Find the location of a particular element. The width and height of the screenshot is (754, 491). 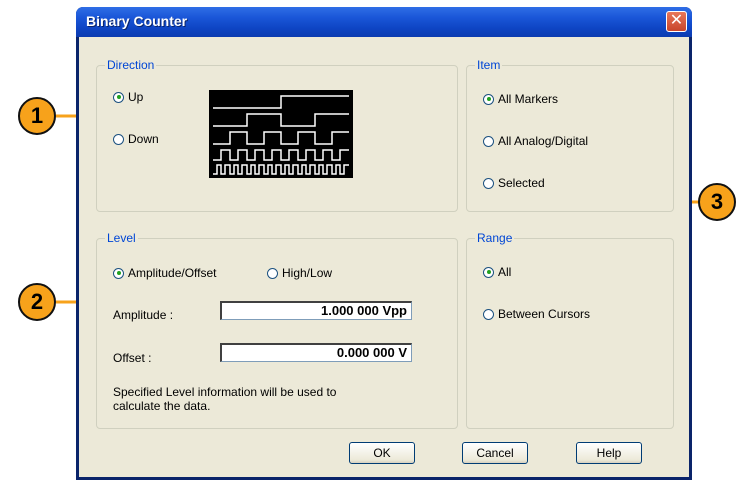

cancel-button: Cancel is located at coordinates (495, 453).